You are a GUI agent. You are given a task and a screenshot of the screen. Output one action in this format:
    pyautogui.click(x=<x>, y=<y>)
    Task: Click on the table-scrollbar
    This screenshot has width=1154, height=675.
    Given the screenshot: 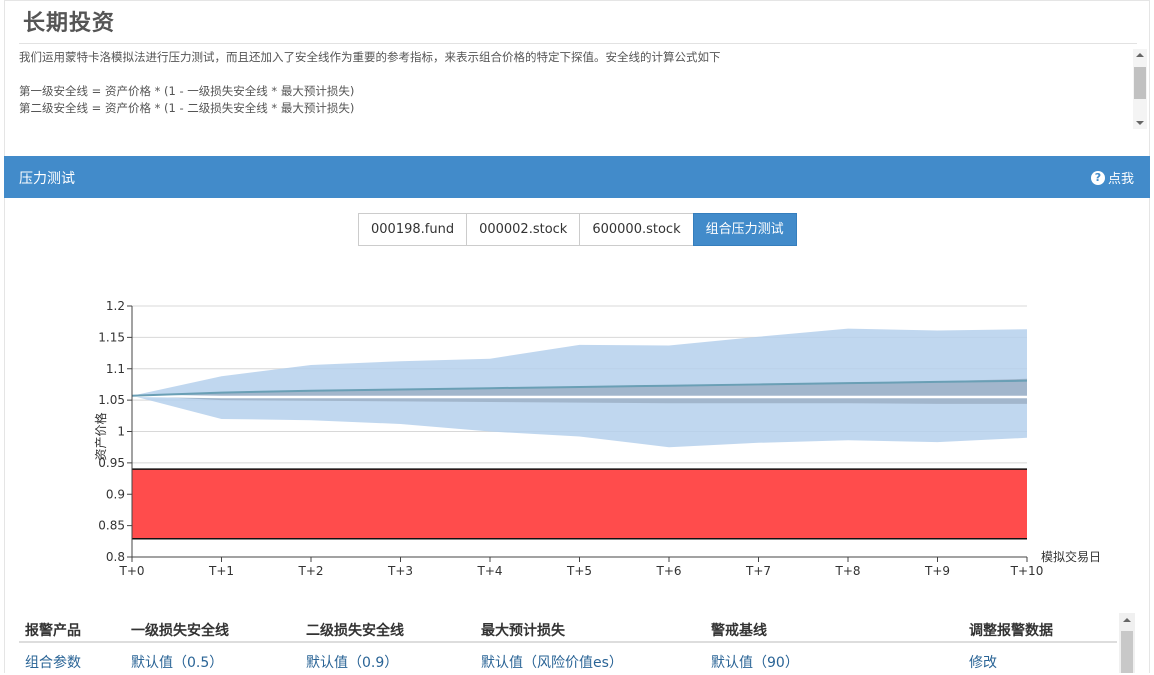 What is the action you would take?
    pyautogui.click(x=1127, y=643)
    